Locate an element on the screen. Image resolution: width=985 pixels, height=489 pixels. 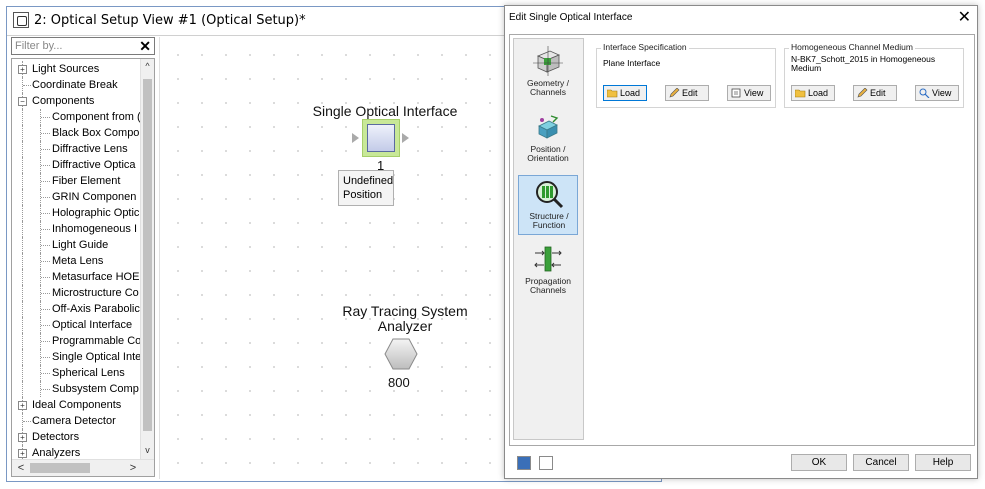
vertical-scroll-thumb is located at coordinates (147, 255).